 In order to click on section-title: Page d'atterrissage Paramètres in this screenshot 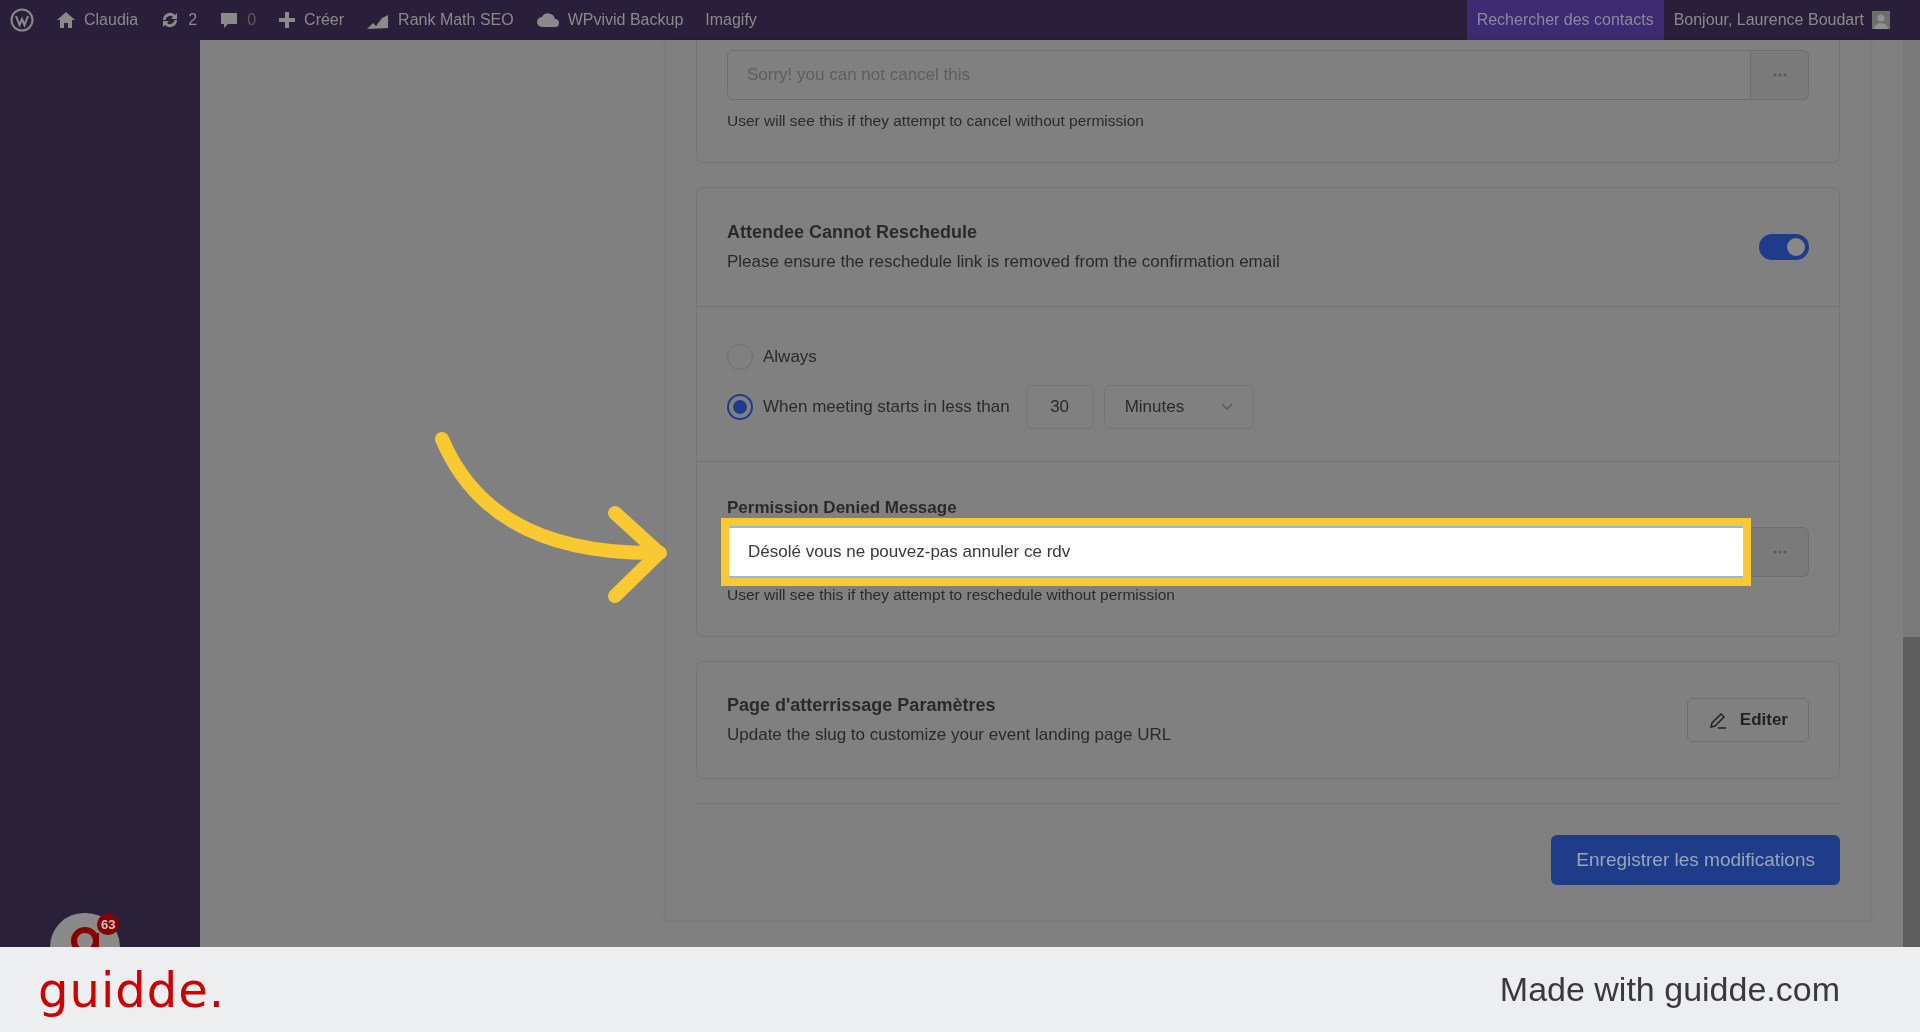, I will do `click(862, 705)`.